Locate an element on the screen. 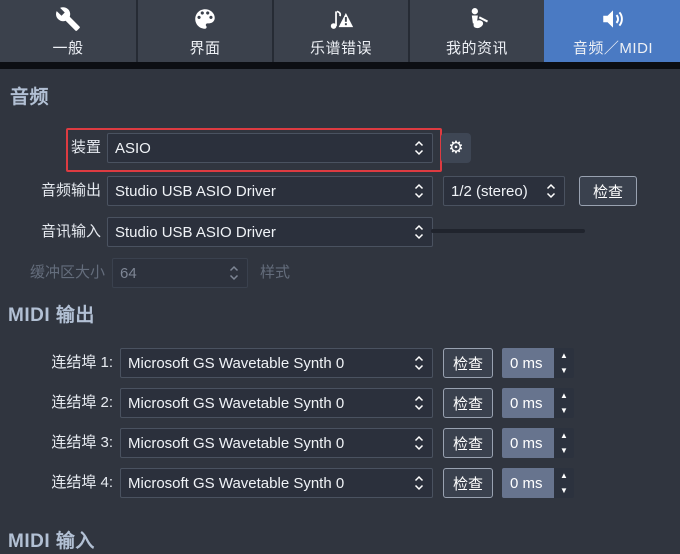  device-label: 装置 is located at coordinates (85, 147).